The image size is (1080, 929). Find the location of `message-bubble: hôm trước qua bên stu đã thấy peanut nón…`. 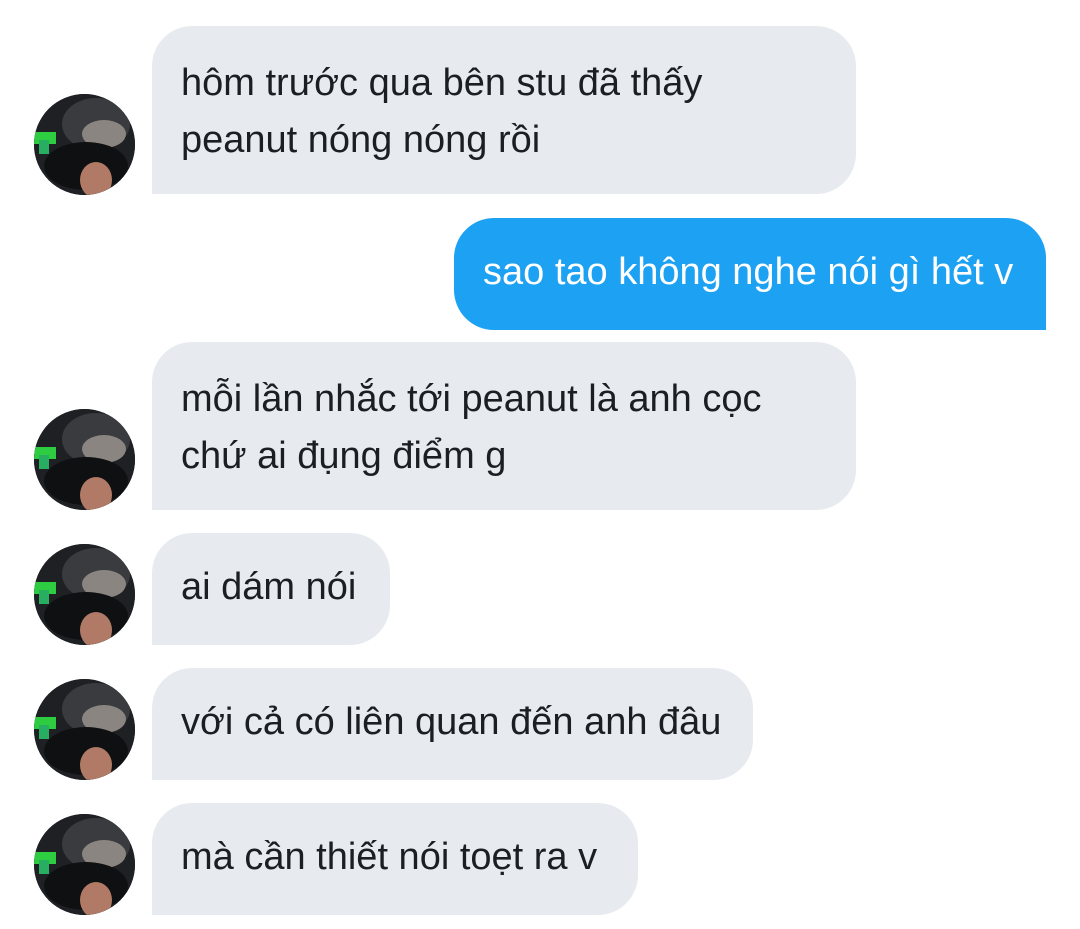

message-bubble: hôm trước qua bên stu đã thấy peanut nón… is located at coordinates (504, 110).